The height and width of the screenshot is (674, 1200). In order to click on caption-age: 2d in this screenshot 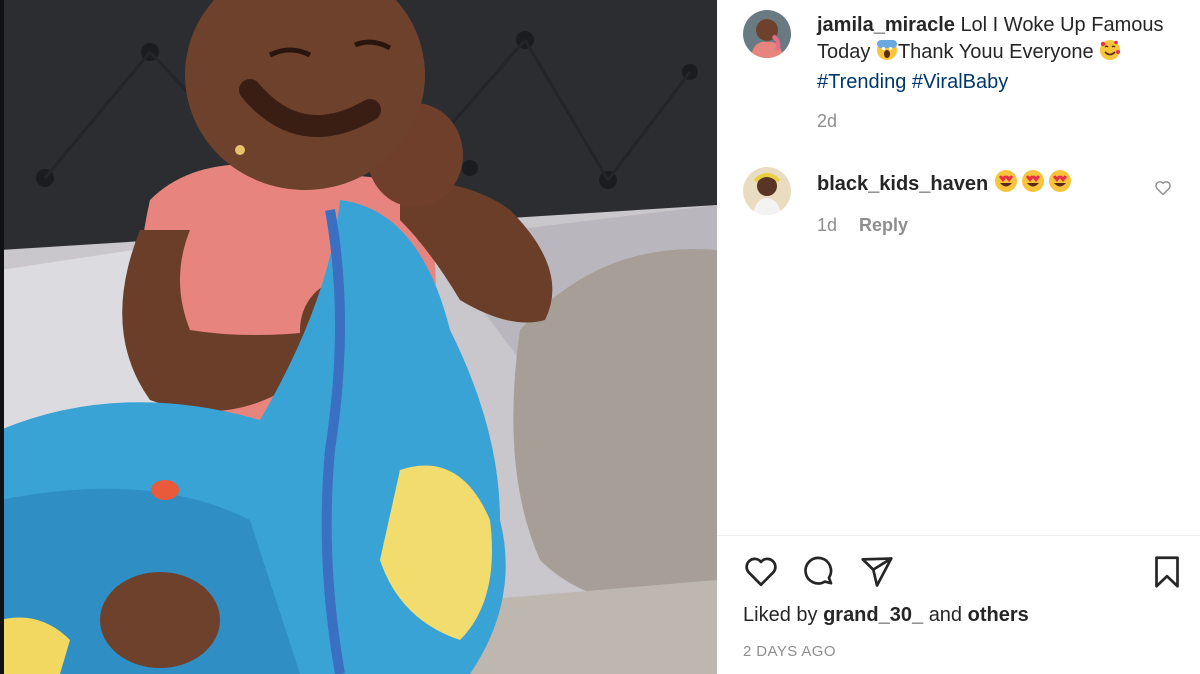, I will do `click(827, 121)`.